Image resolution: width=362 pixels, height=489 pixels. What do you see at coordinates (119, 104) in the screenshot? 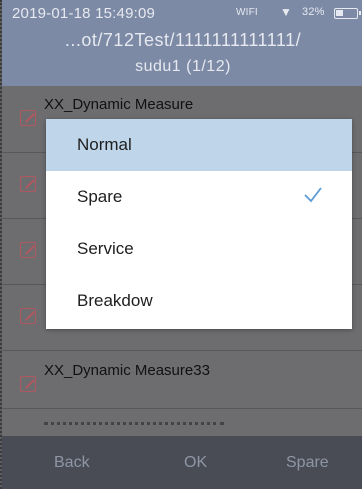
I see `list-item-label: XX_Dynamic Measure` at bounding box center [119, 104].